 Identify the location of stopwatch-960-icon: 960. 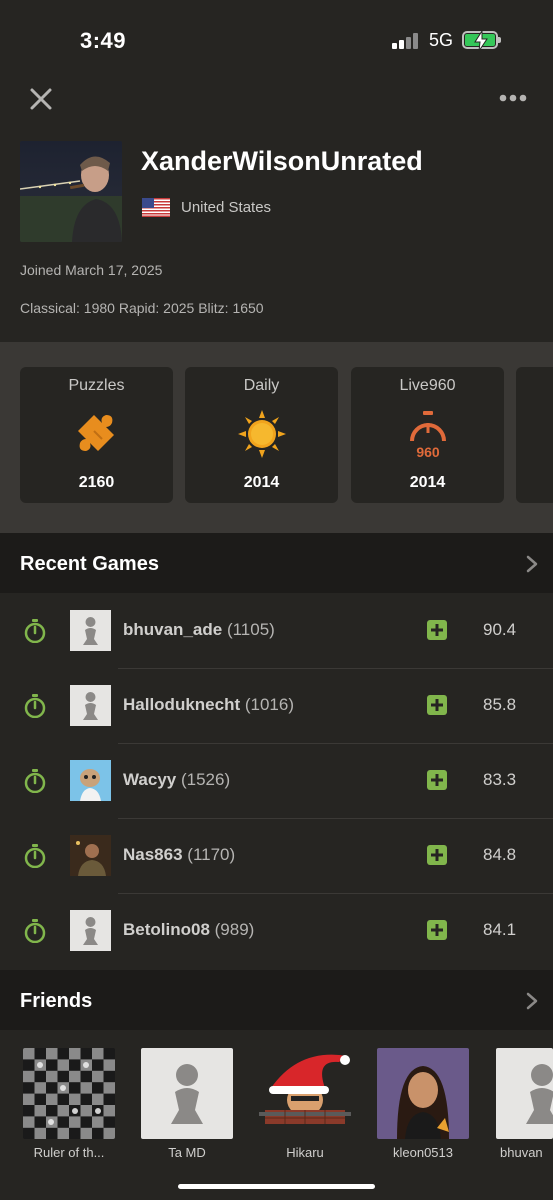
(427, 435).